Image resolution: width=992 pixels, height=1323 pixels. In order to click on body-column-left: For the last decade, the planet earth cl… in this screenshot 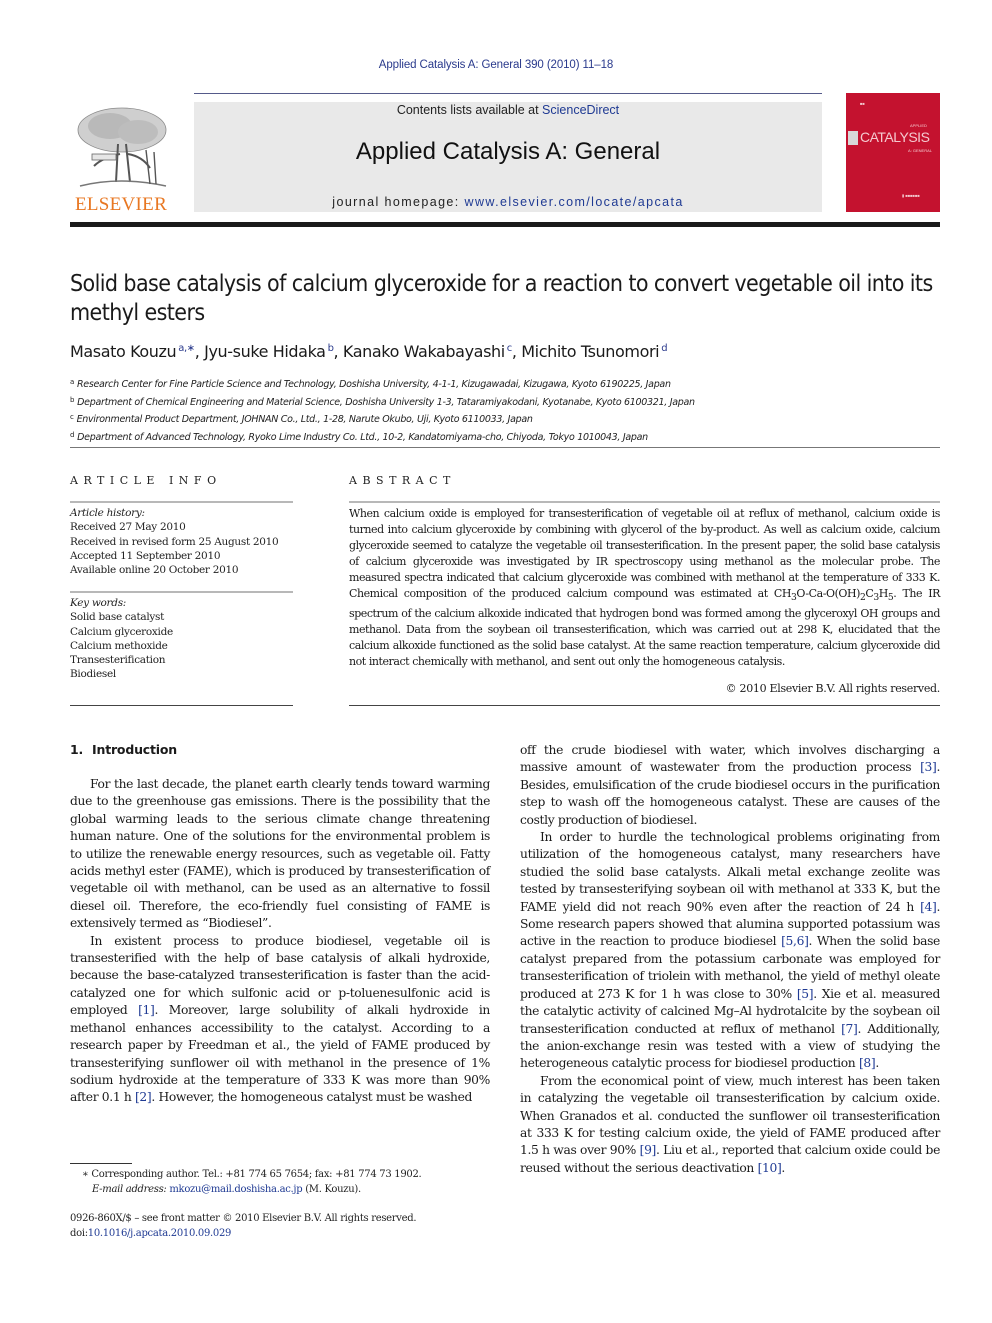, I will do `click(280, 941)`.